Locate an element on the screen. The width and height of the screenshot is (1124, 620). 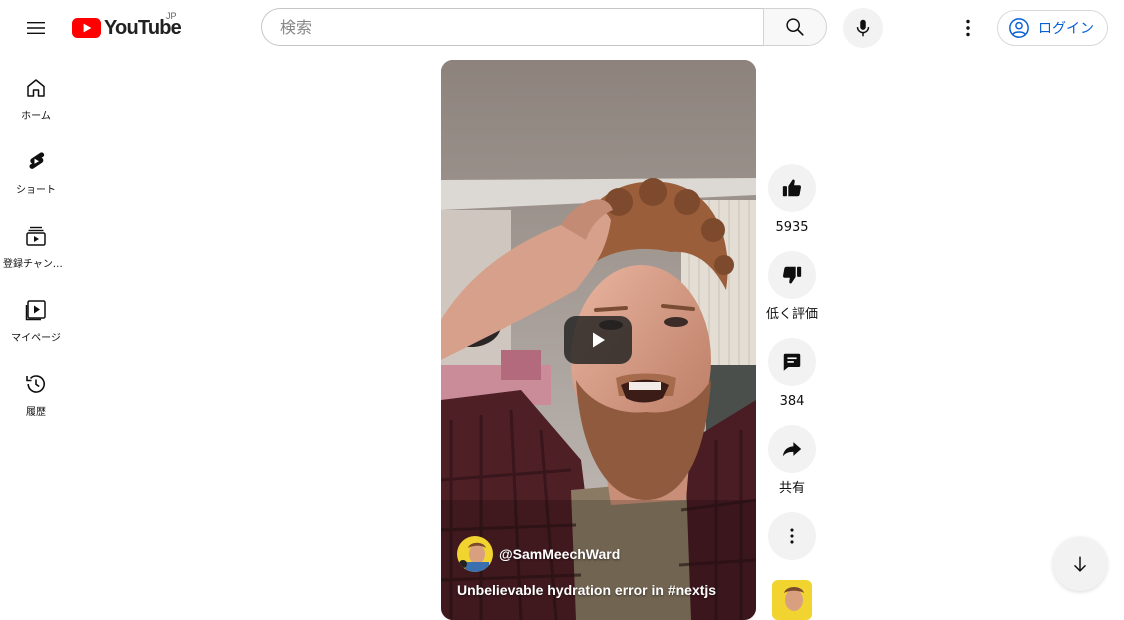
login-button: ログイン is located at coordinates (1052, 28).